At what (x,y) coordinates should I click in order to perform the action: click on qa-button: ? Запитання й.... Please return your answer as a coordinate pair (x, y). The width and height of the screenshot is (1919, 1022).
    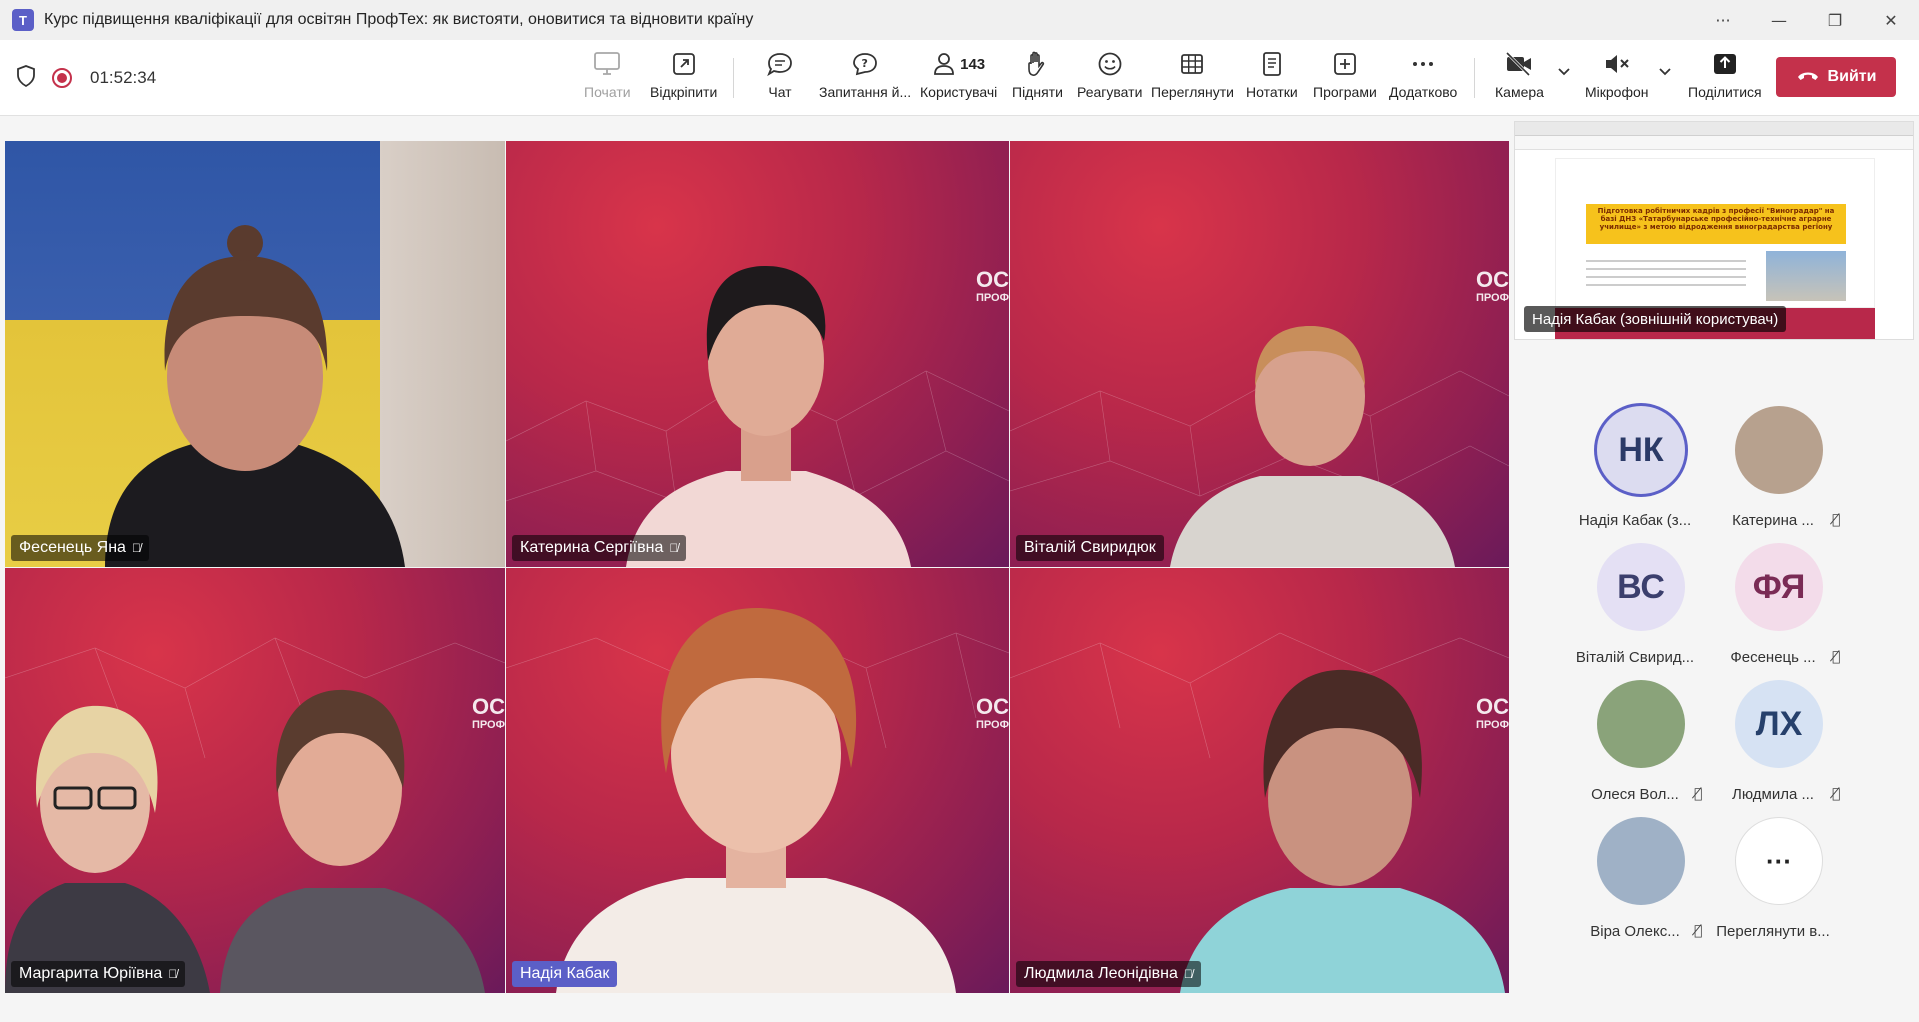
    Looking at the image, I should click on (865, 78).